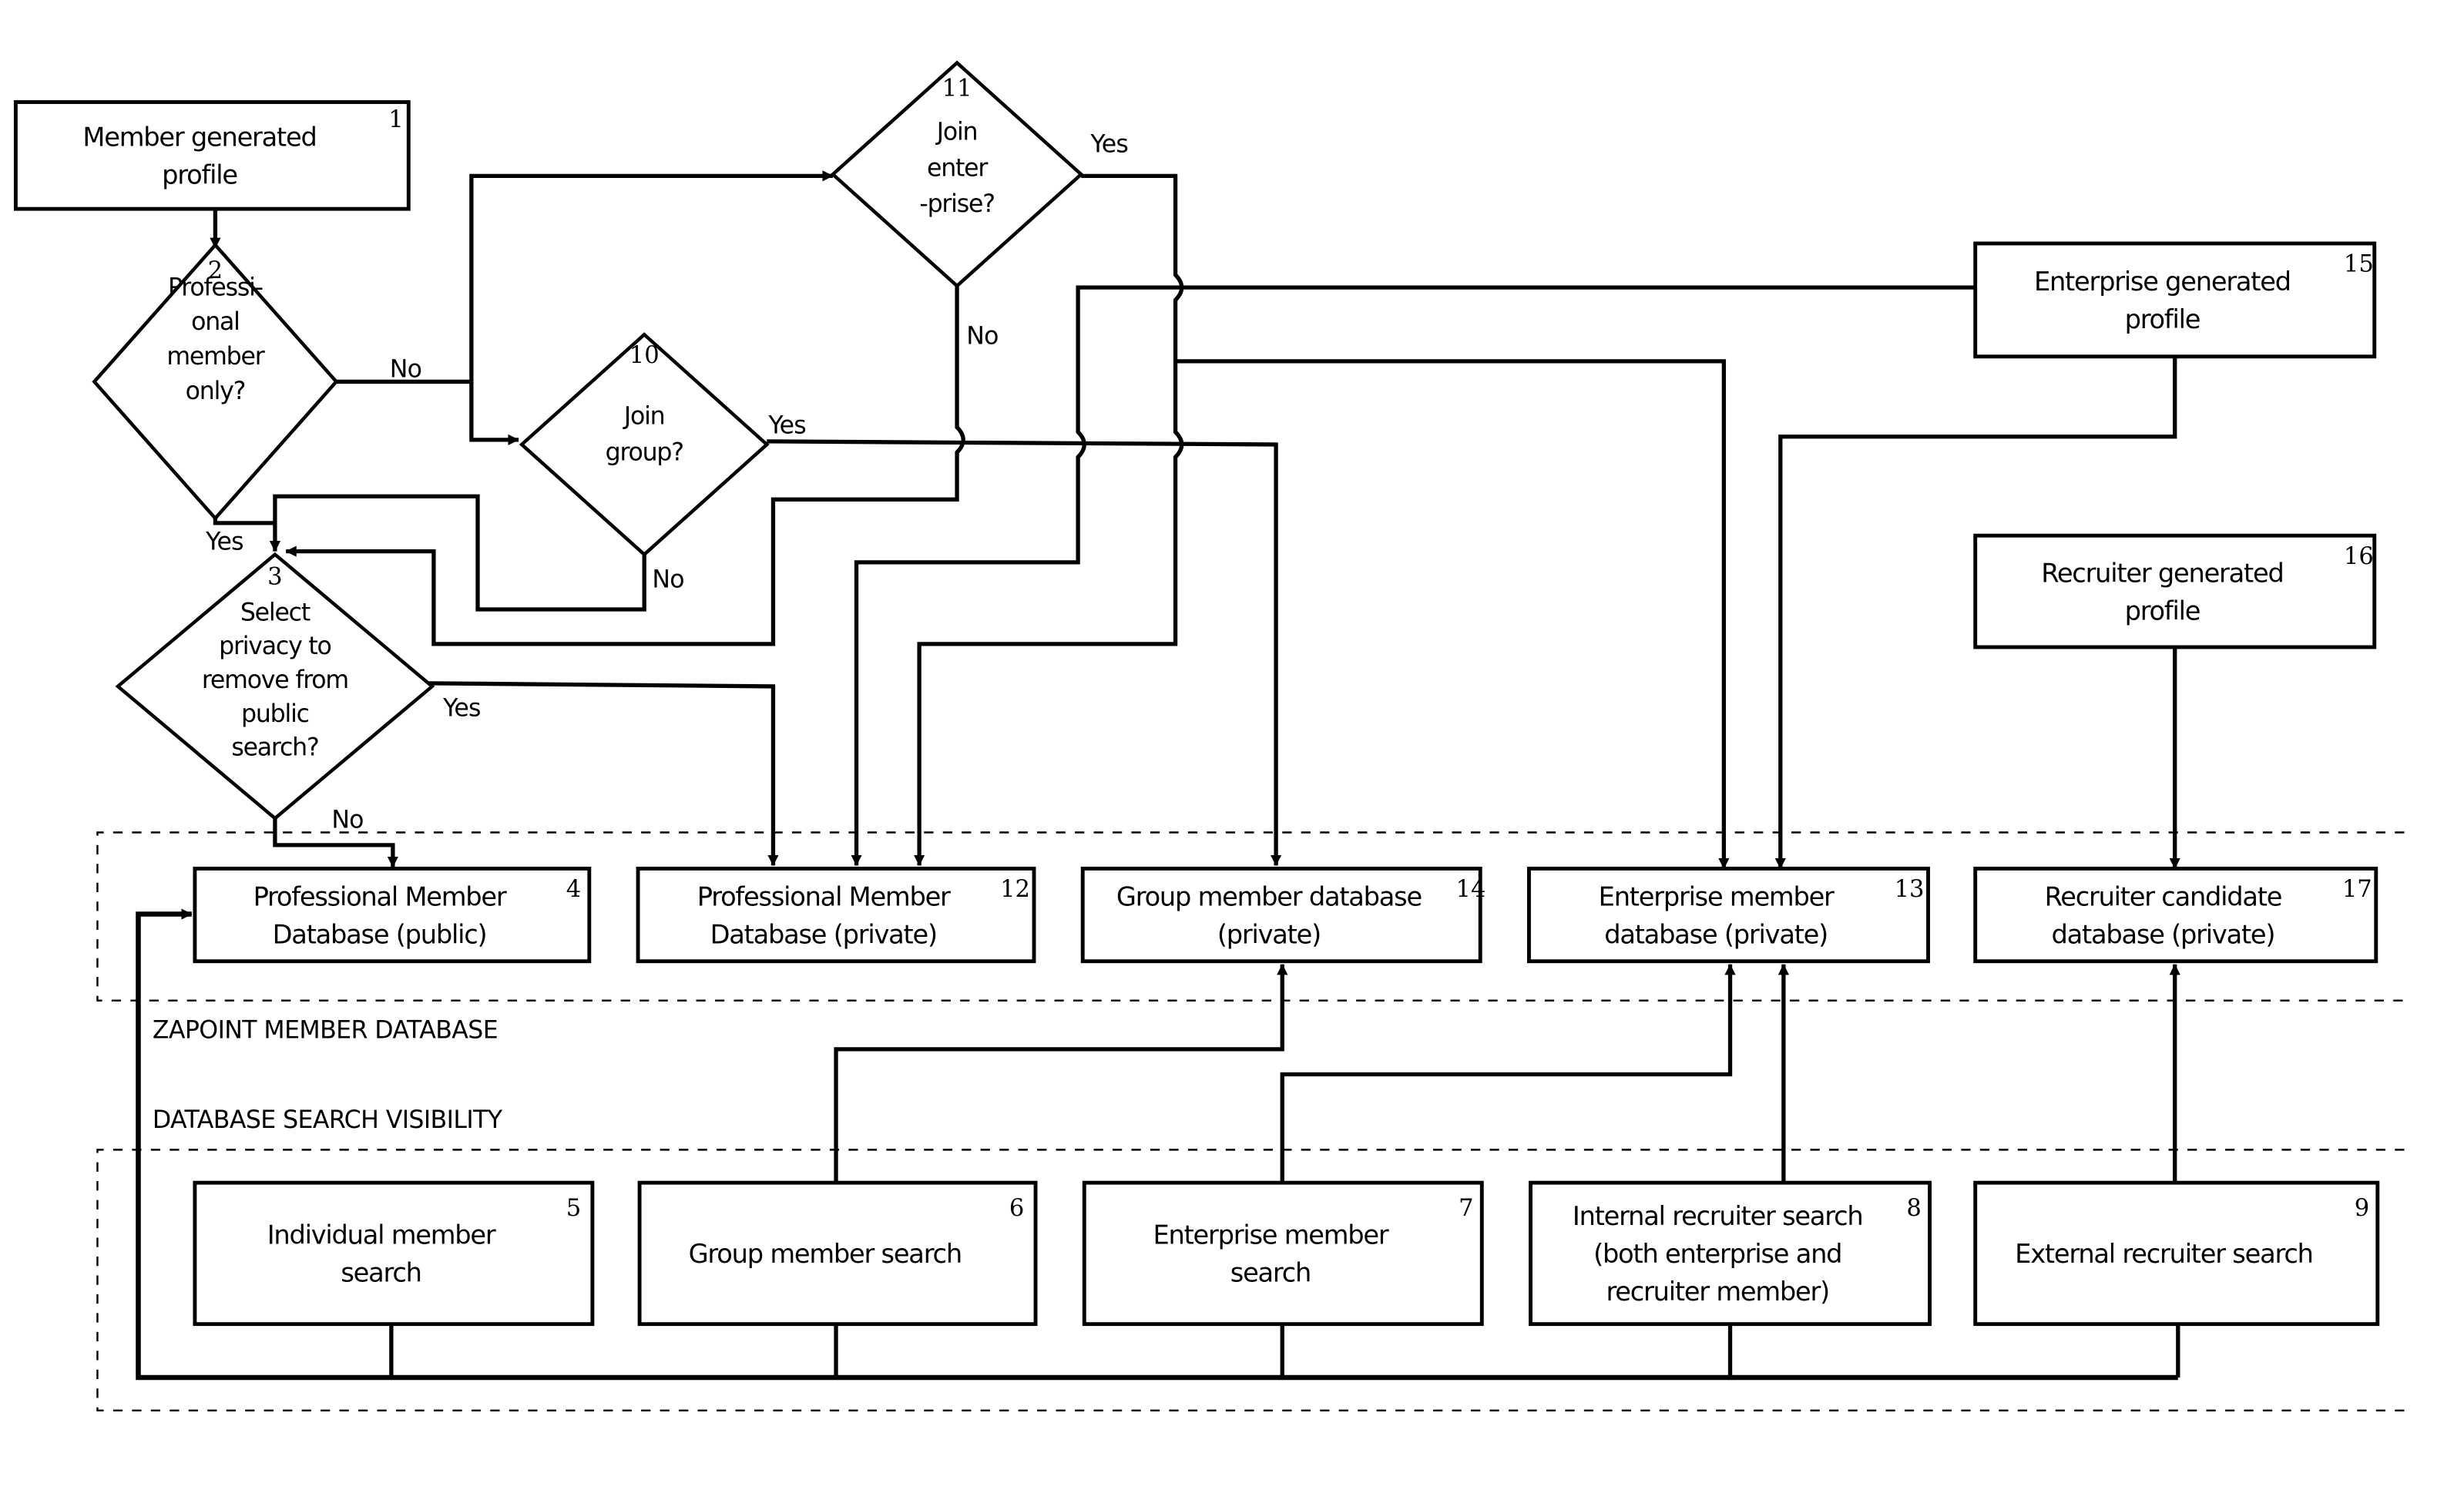  What do you see at coordinates (2359, 265) in the screenshot?
I see `node-number: 15` at bounding box center [2359, 265].